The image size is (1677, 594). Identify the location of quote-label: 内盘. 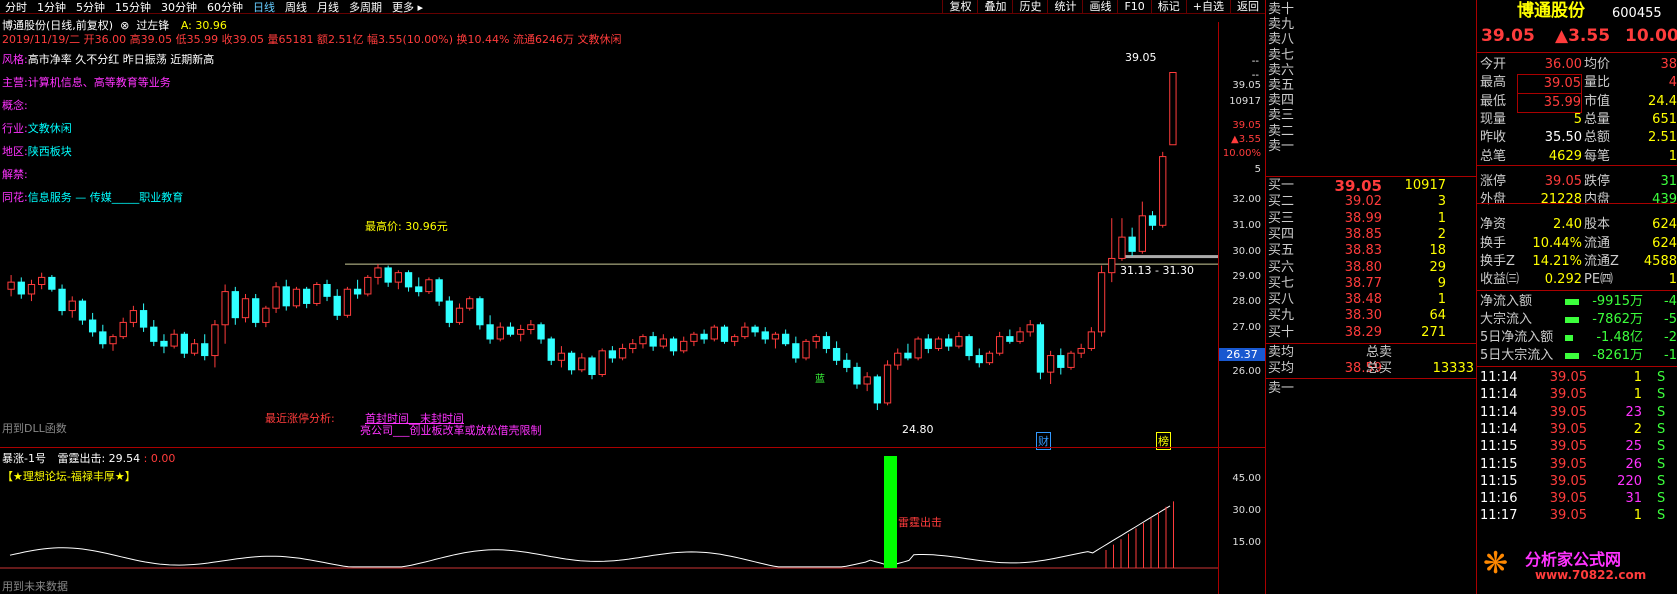
(1597, 200).